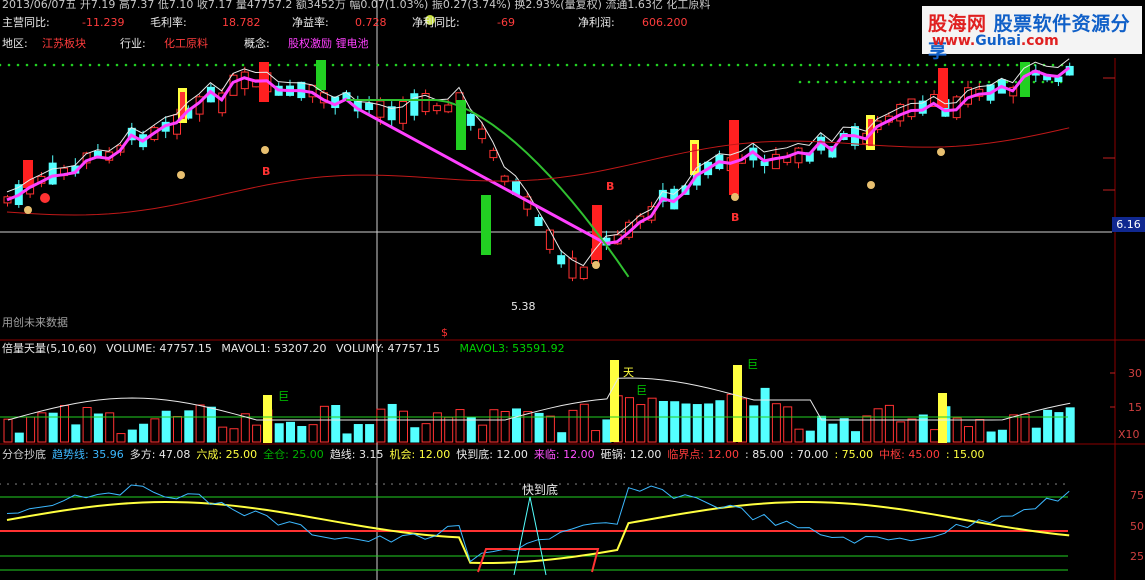 Image resolution: width=1145 pixels, height=580 pixels. What do you see at coordinates (1135, 407) in the screenshot?
I see `volume-axis-15: 15` at bounding box center [1135, 407].